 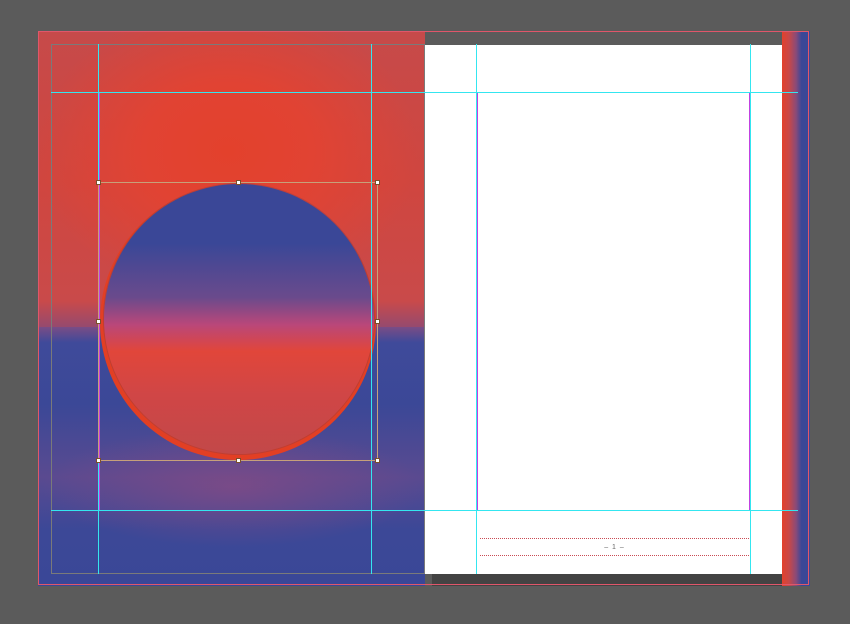 What do you see at coordinates (377, 460) in the screenshot?
I see `resize-handle-bottom-right` at bounding box center [377, 460].